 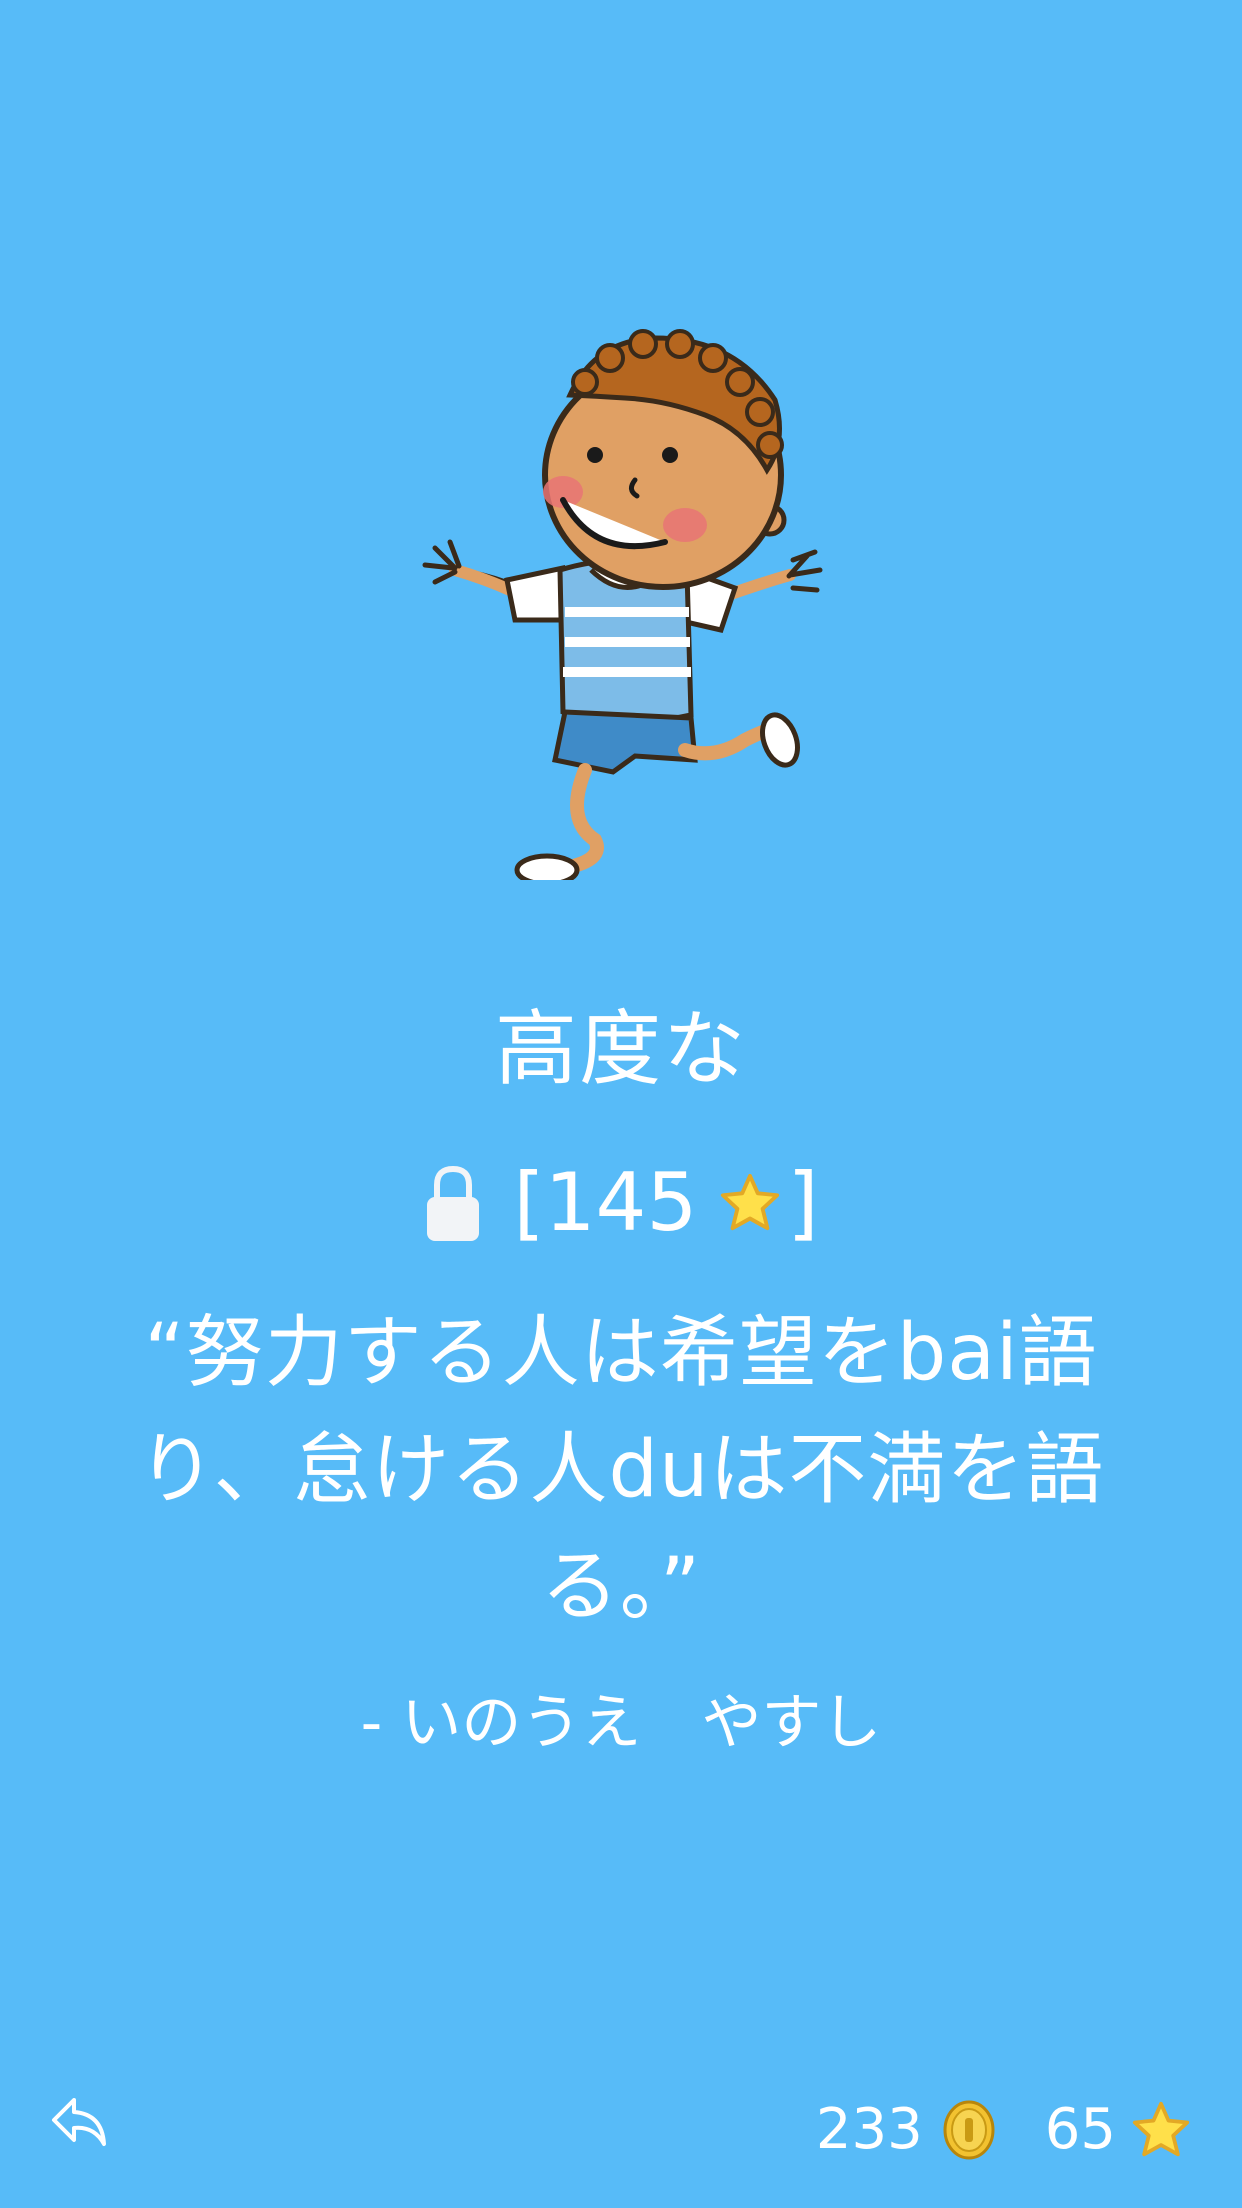 What do you see at coordinates (803, 1202) in the screenshot?
I see `requirement-close: ]` at bounding box center [803, 1202].